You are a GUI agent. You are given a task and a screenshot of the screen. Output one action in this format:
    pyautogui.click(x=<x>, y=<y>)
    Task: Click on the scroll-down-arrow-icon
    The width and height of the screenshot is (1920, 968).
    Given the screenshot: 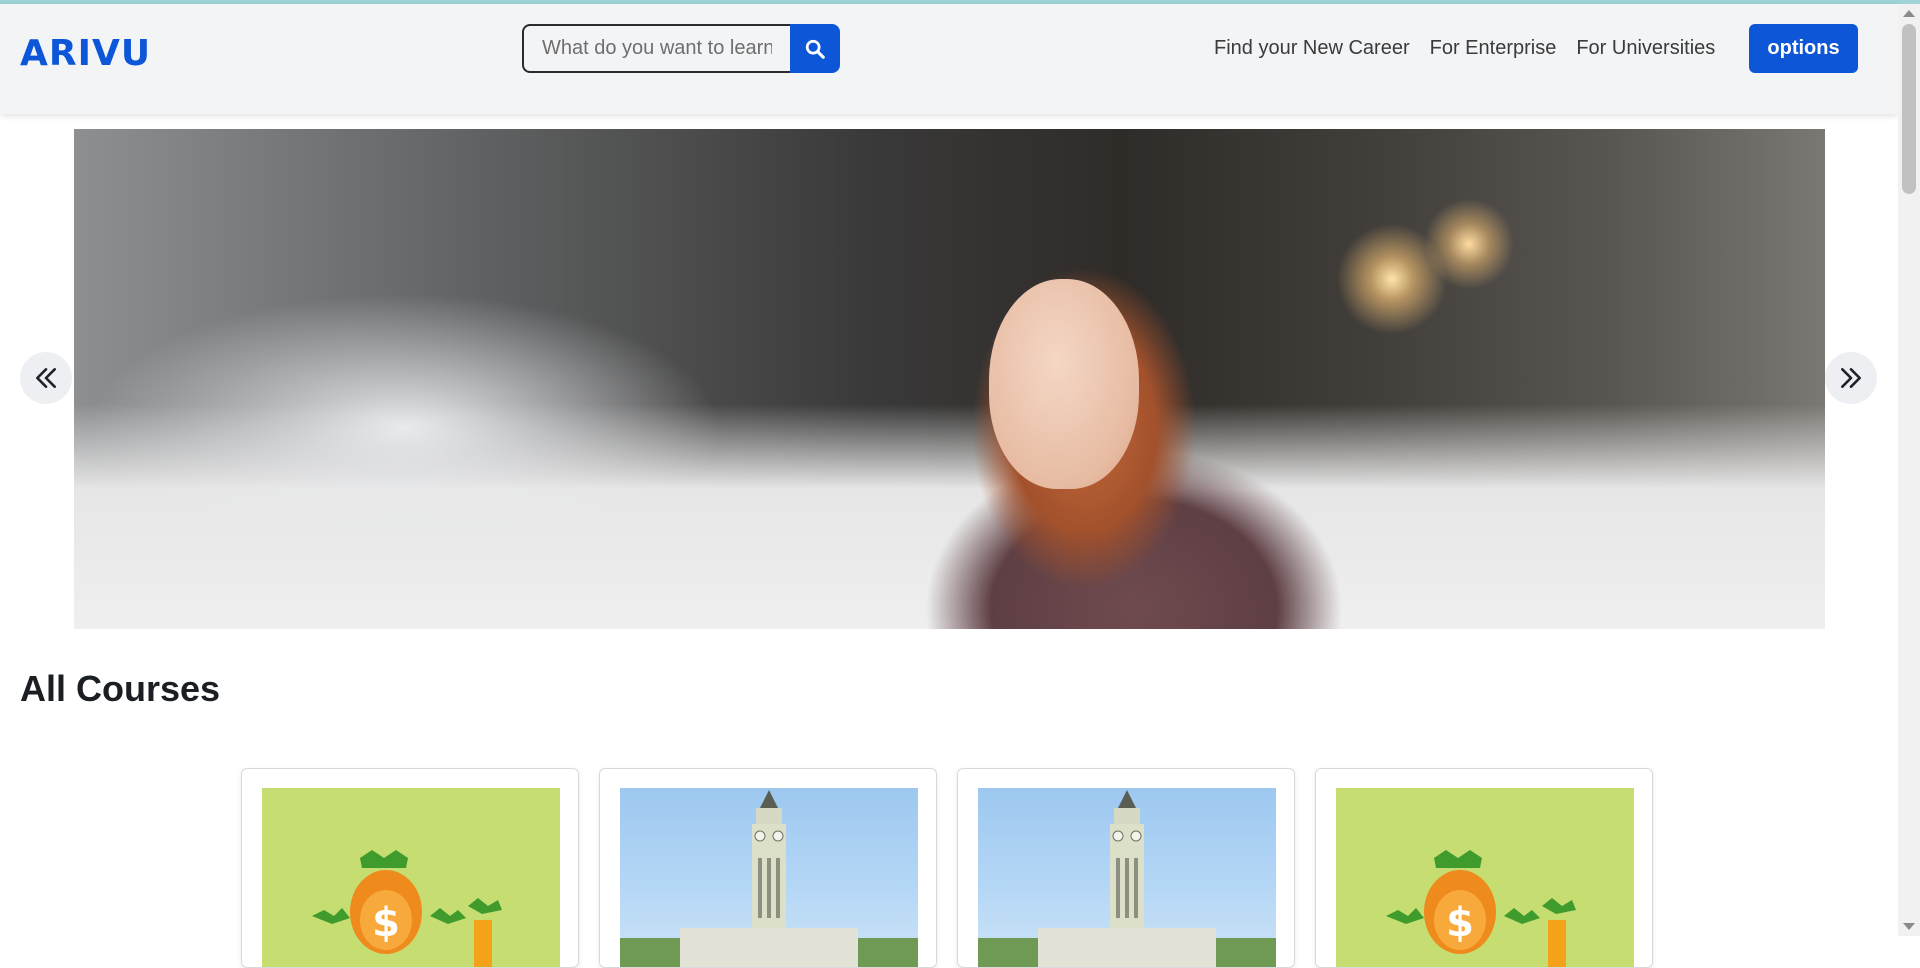 What is the action you would take?
    pyautogui.click(x=1909, y=926)
    